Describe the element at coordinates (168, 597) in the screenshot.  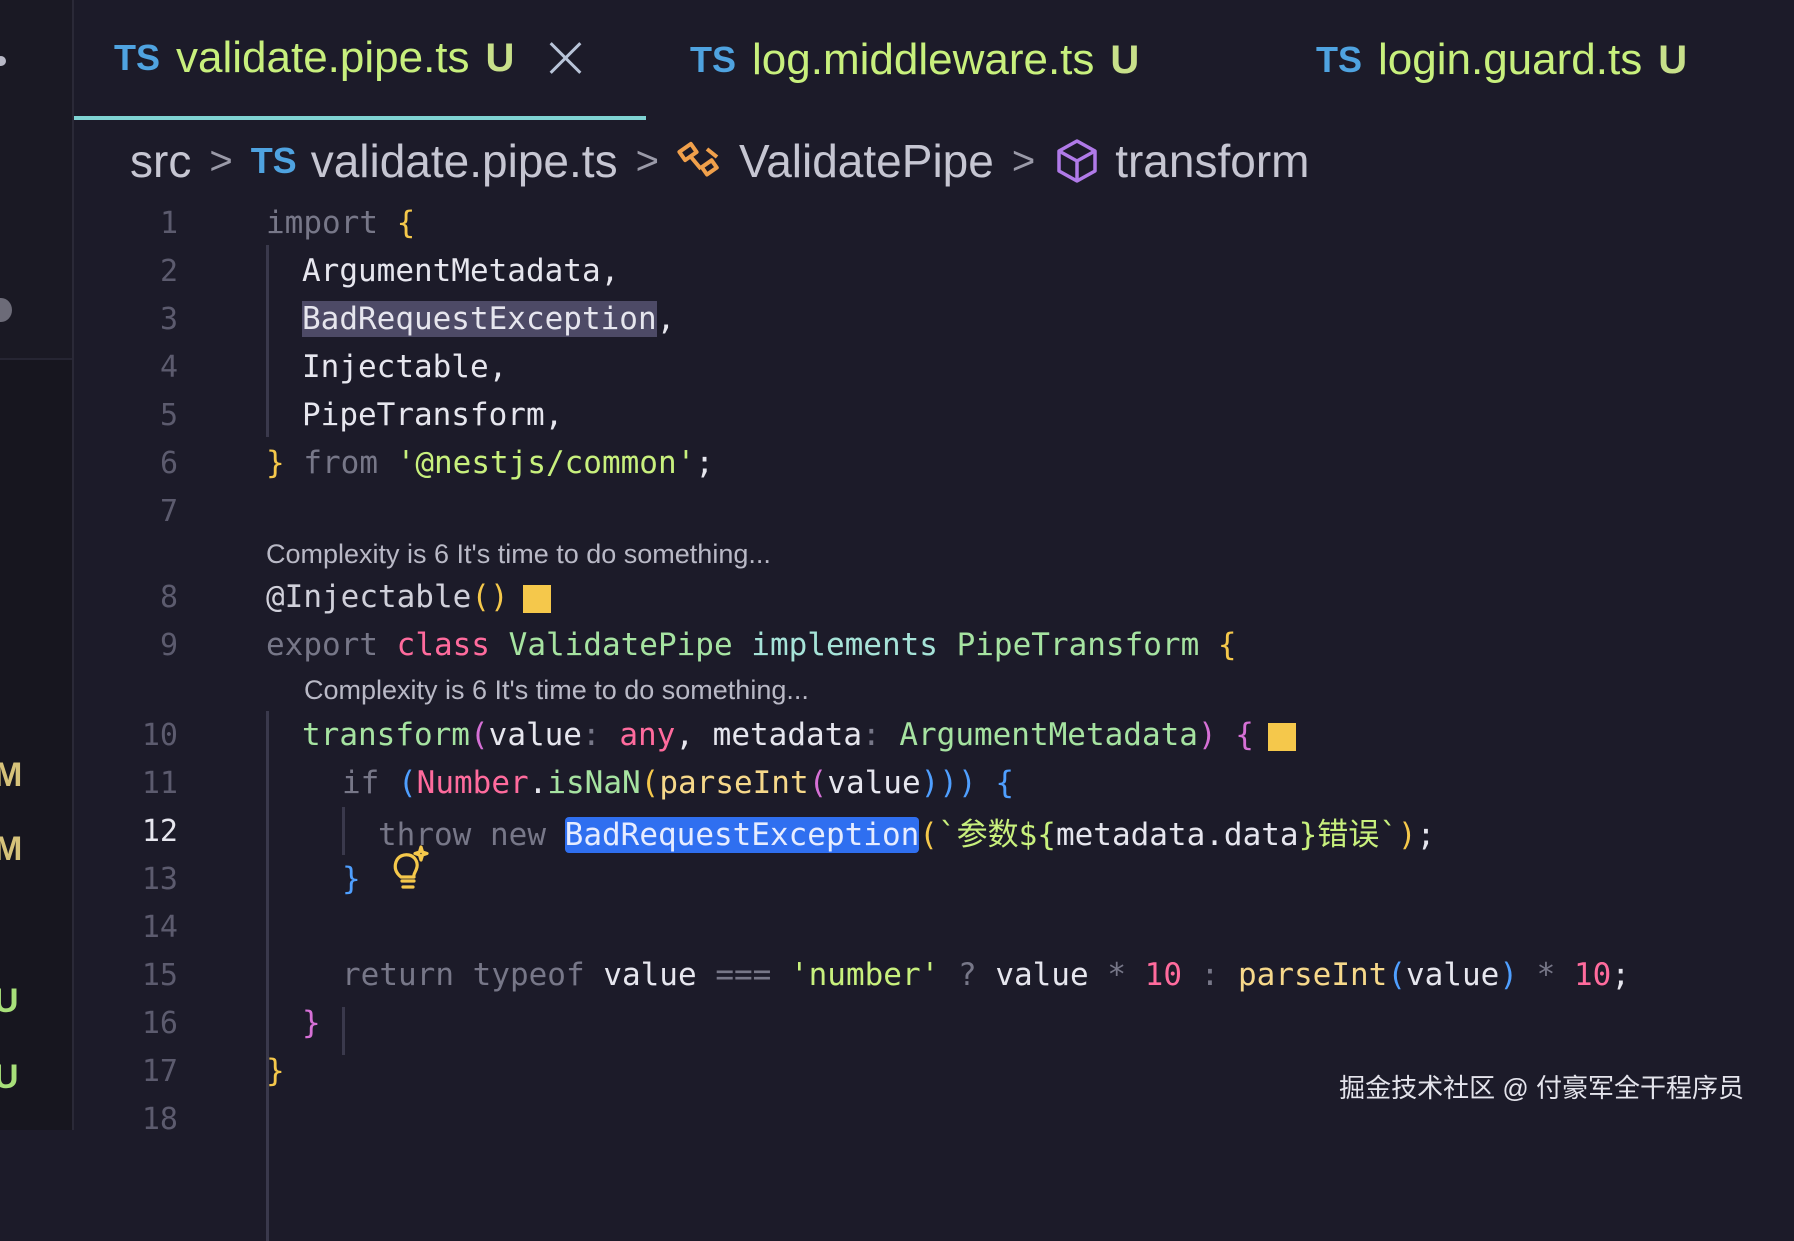
I see `line-number: 8` at that location.